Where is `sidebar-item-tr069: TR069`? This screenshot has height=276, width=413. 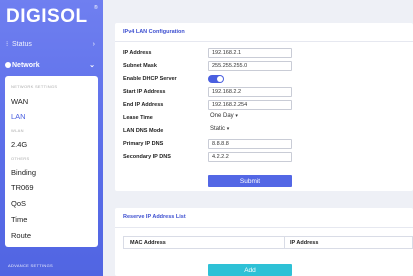
sidebar-item-tr069: TR069 is located at coordinates (22, 187).